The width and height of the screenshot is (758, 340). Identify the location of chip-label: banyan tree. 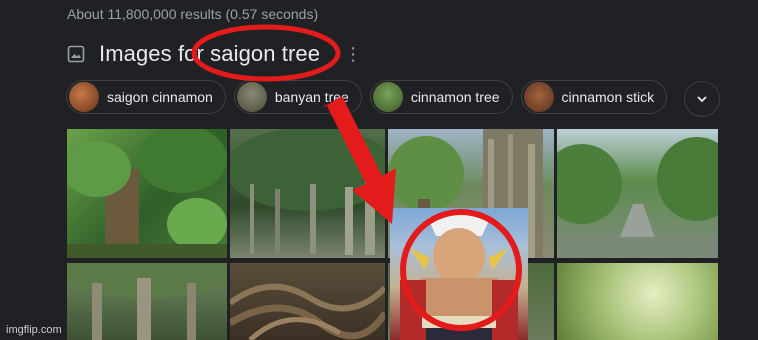
(311, 97).